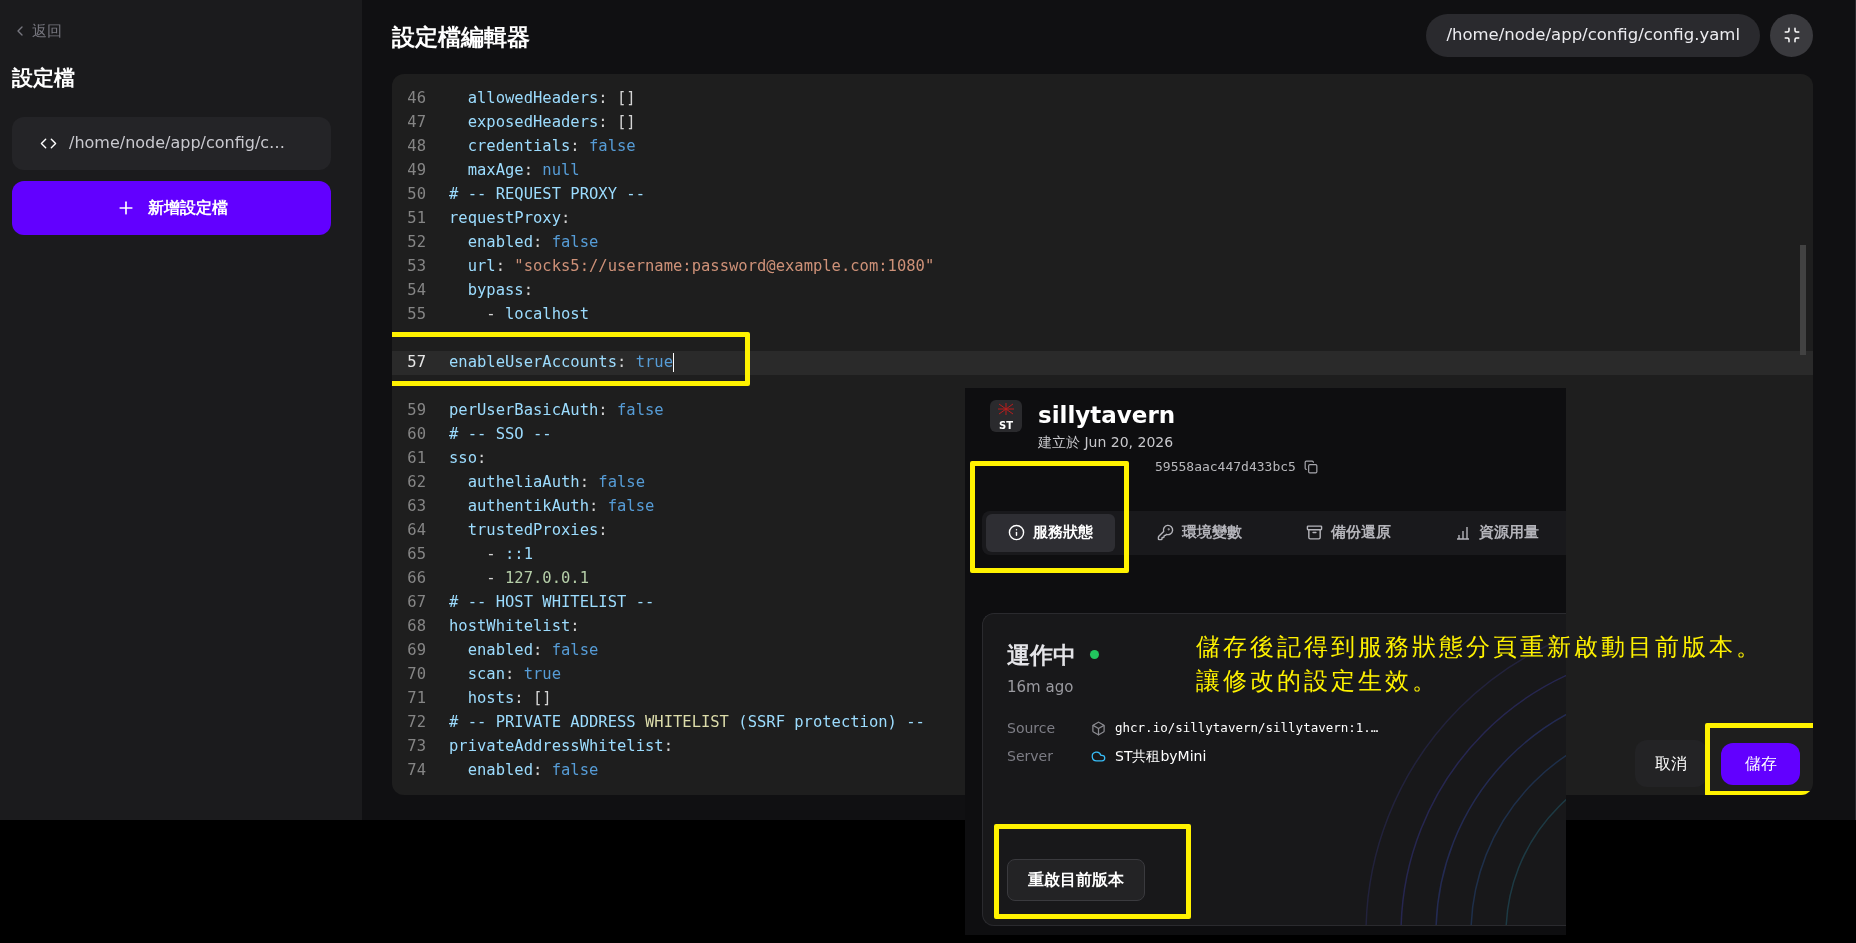  Describe the element at coordinates (416, 315) in the screenshot. I see `line-number: 55` at that location.